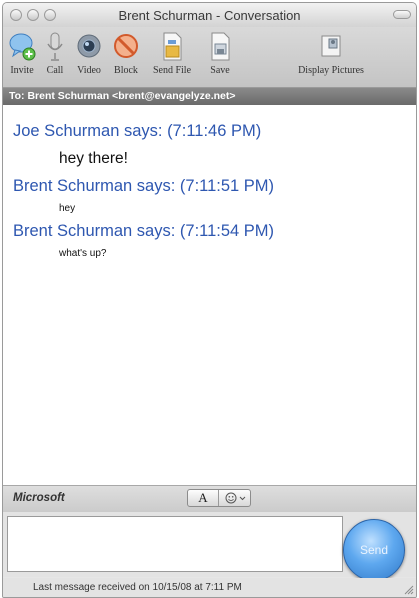 This screenshot has height=598, width=419. I want to click on emoticon-button, so click(234, 498).